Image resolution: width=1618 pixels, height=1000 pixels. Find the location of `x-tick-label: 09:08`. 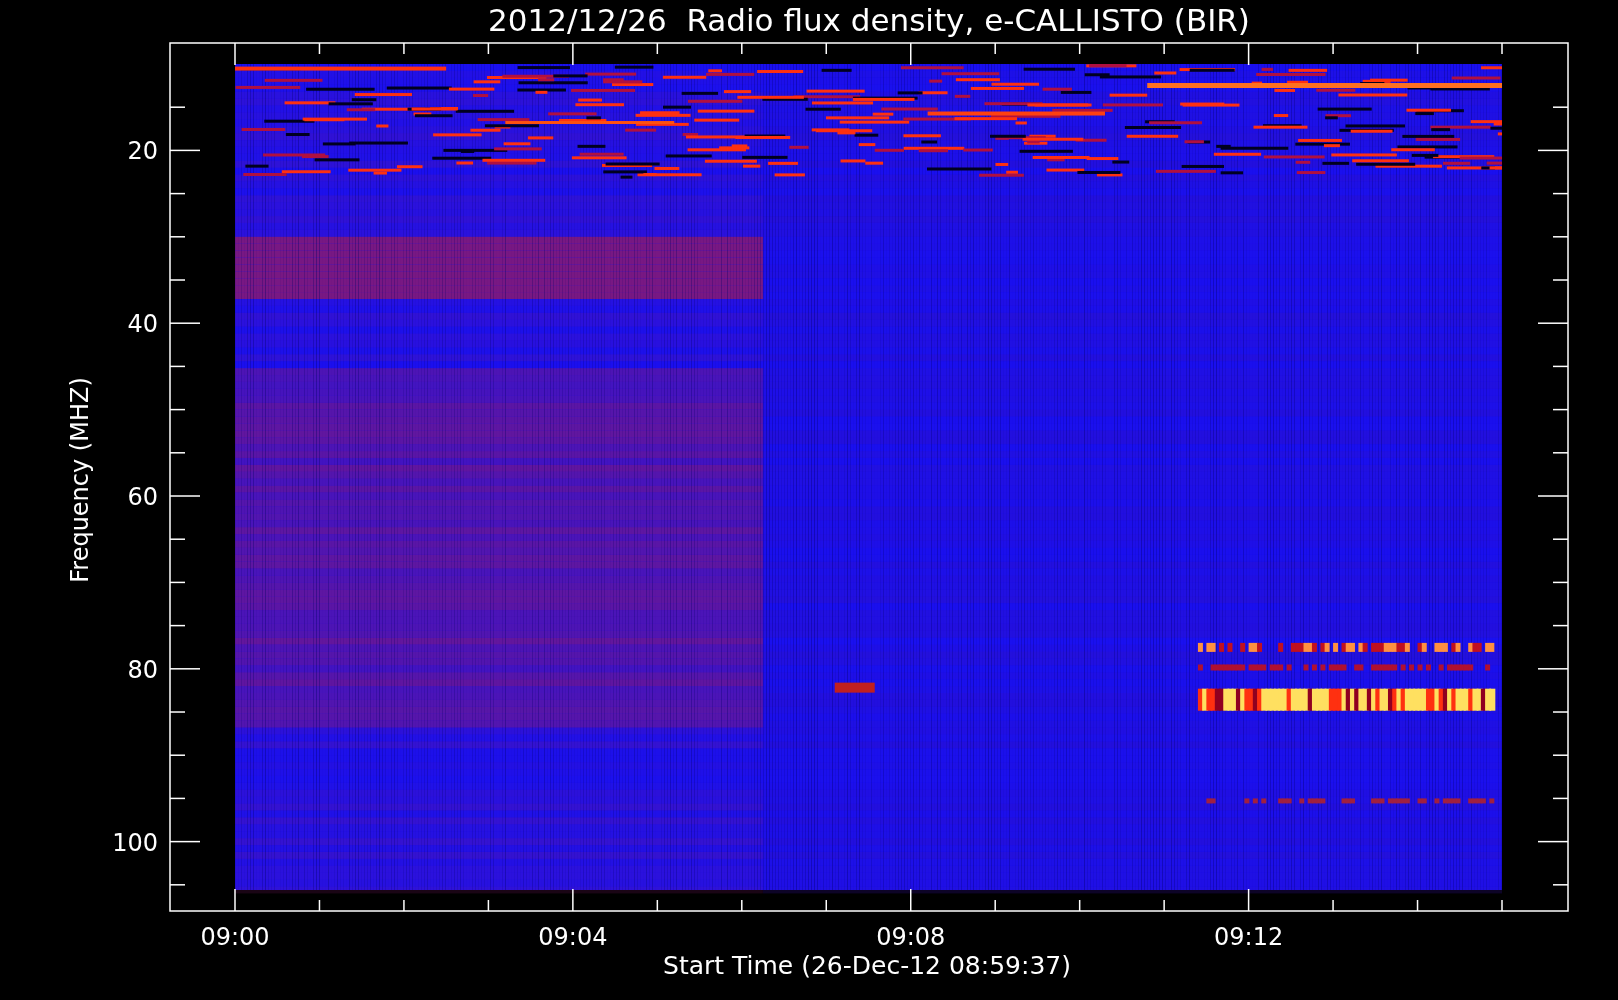

x-tick-label: 09:08 is located at coordinates (911, 937).